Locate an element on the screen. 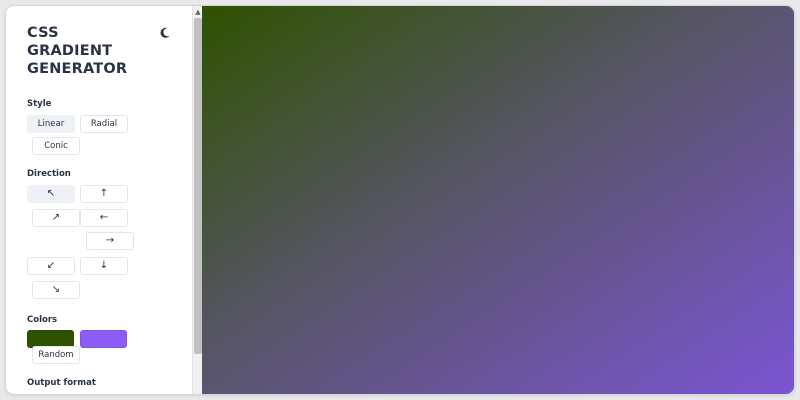  title-line-3: GENERATOR is located at coordinates (77, 69).